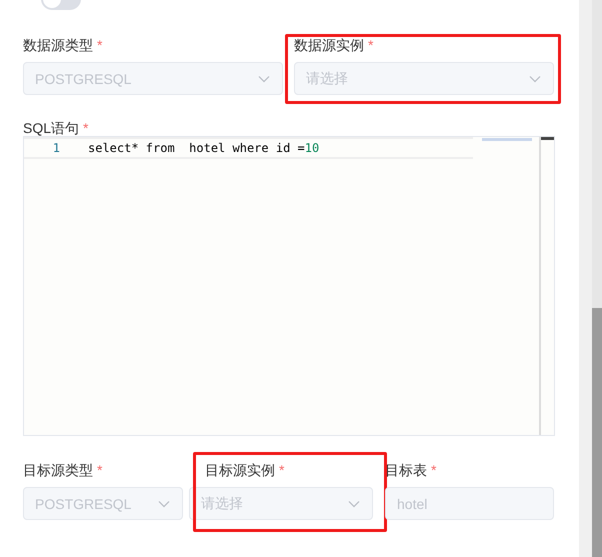  What do you see at coordinates (51, 128) in the screenshot?
I see `field-label: SQL语句` at bounding box center [51, 128].